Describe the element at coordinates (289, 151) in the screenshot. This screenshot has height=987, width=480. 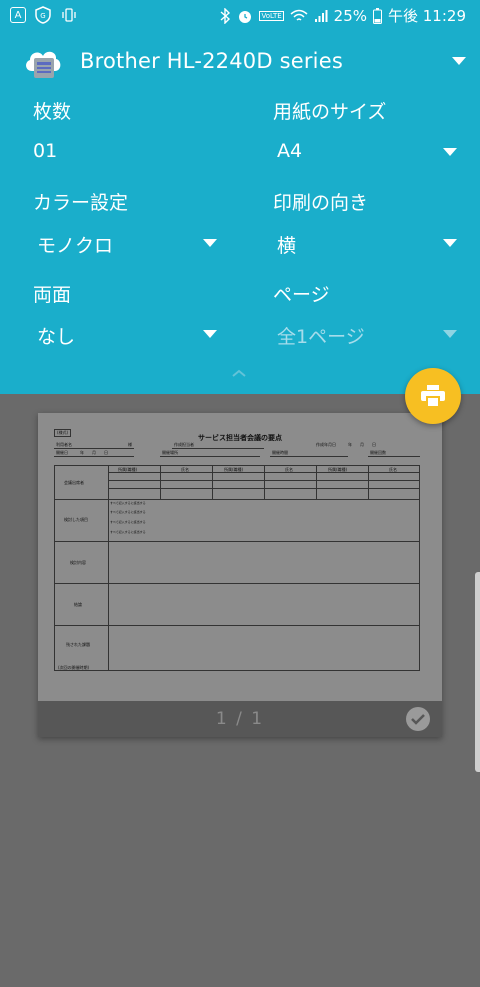
I see `paper-size-select: A4` at that location.